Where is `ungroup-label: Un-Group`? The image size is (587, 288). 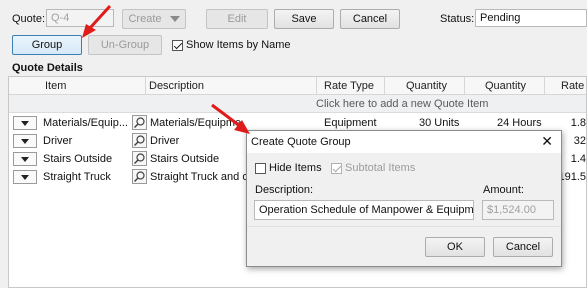 ungroup-label: Un-Group is located at coordinates (125, 45).